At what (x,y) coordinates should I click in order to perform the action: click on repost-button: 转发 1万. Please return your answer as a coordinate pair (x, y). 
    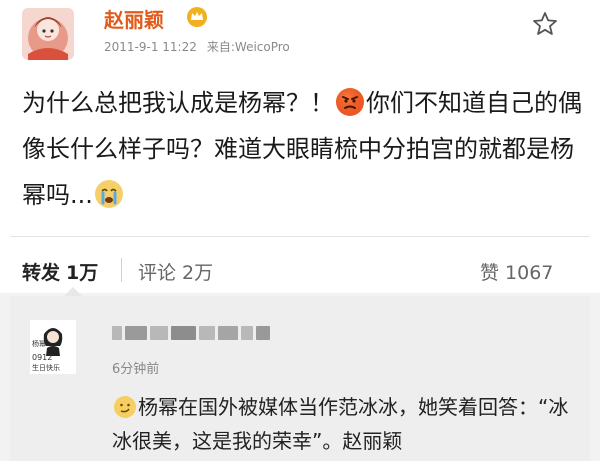
    Looking at the image, I should click on (60, 271).